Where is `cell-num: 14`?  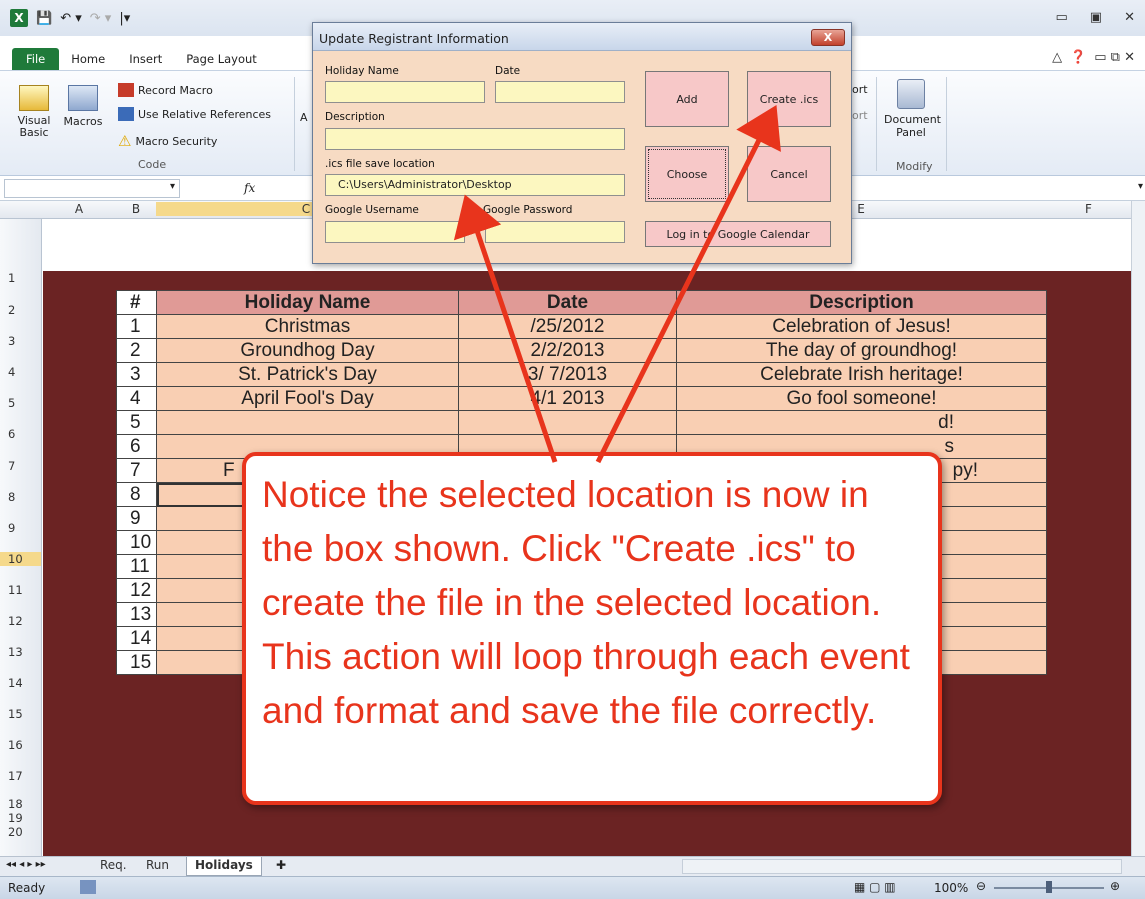
cell-num: 14 is located at coordinates (136, 638).